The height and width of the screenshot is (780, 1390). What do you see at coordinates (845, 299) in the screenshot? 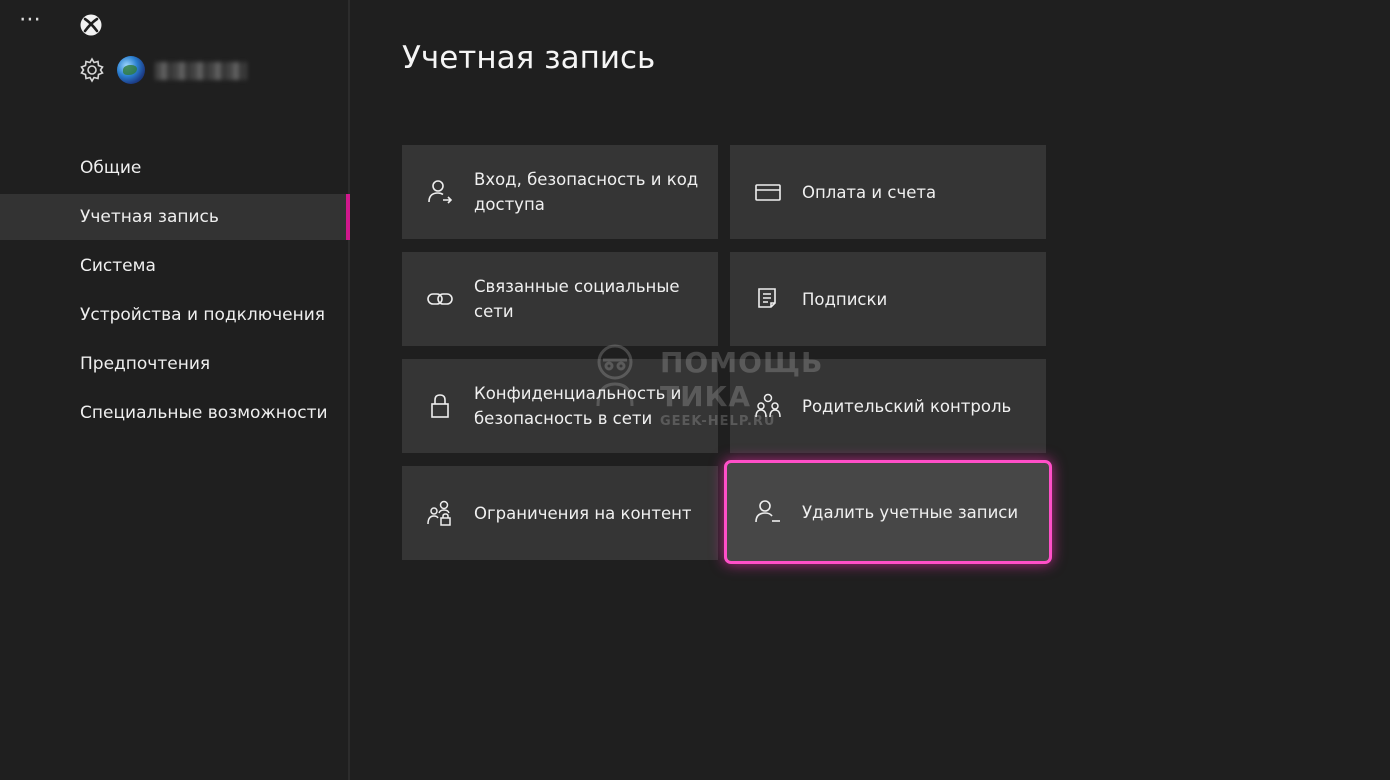
I see `tile-label: Подписки` at bounding box center [845, 299].